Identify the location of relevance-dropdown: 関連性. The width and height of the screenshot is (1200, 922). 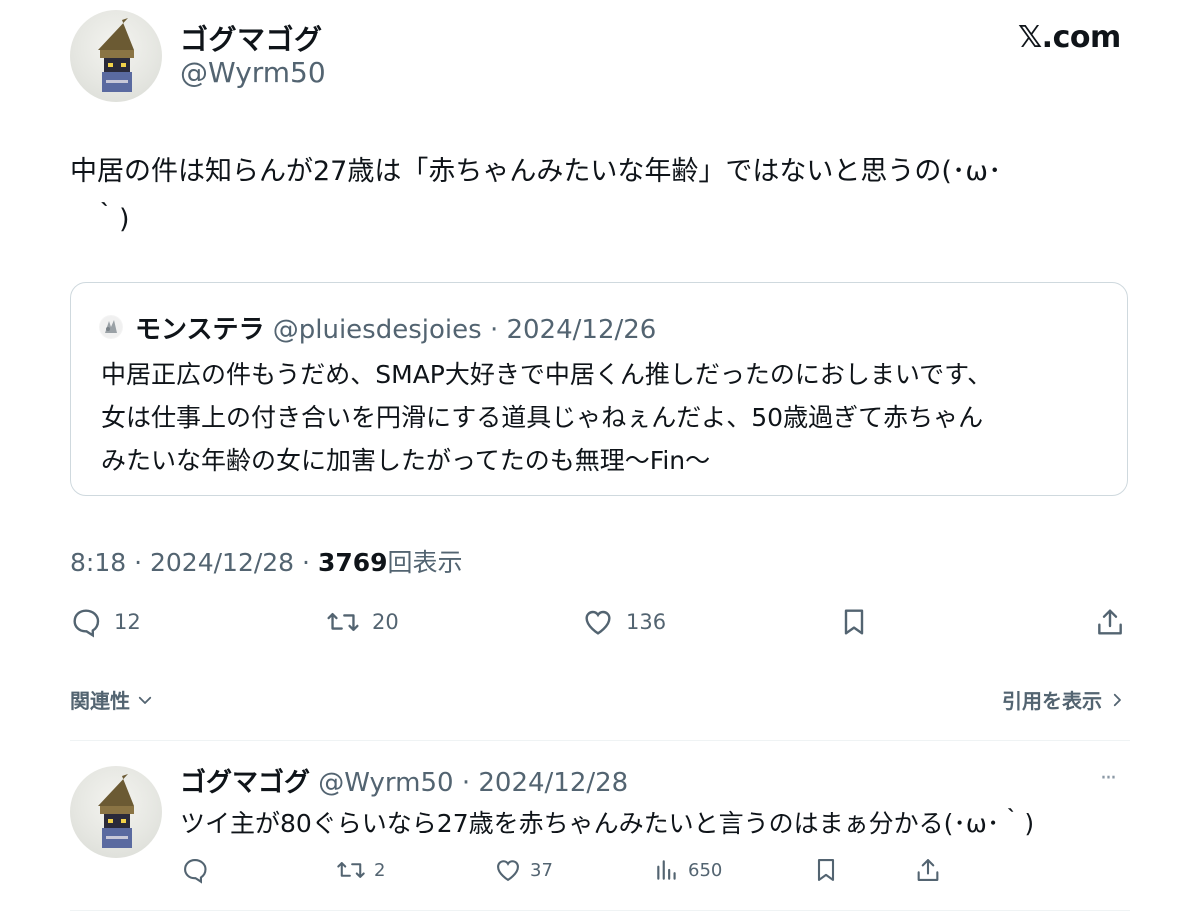
(112, 699).